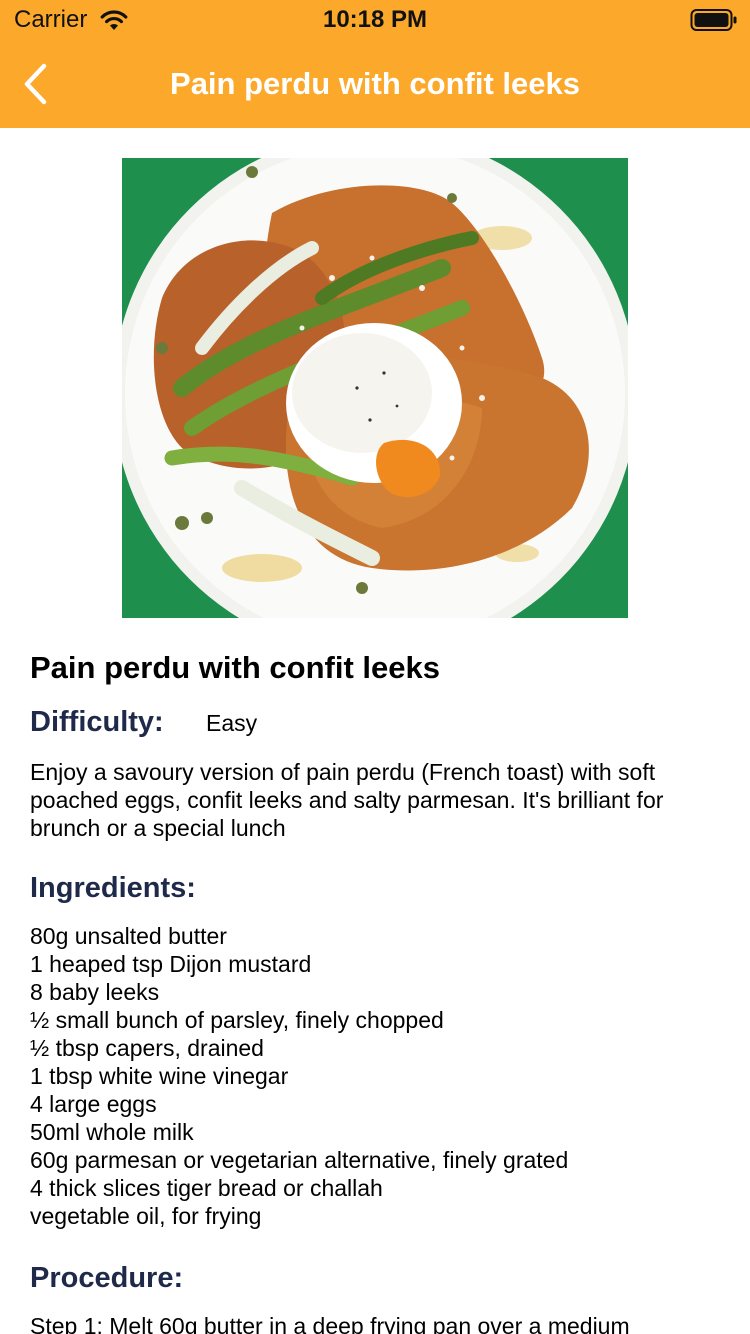  Describe the element at coordinates (159, 1076) in the screenshot. I see `ingredient-item: 1 tbsp white wine vinegar` at that location.